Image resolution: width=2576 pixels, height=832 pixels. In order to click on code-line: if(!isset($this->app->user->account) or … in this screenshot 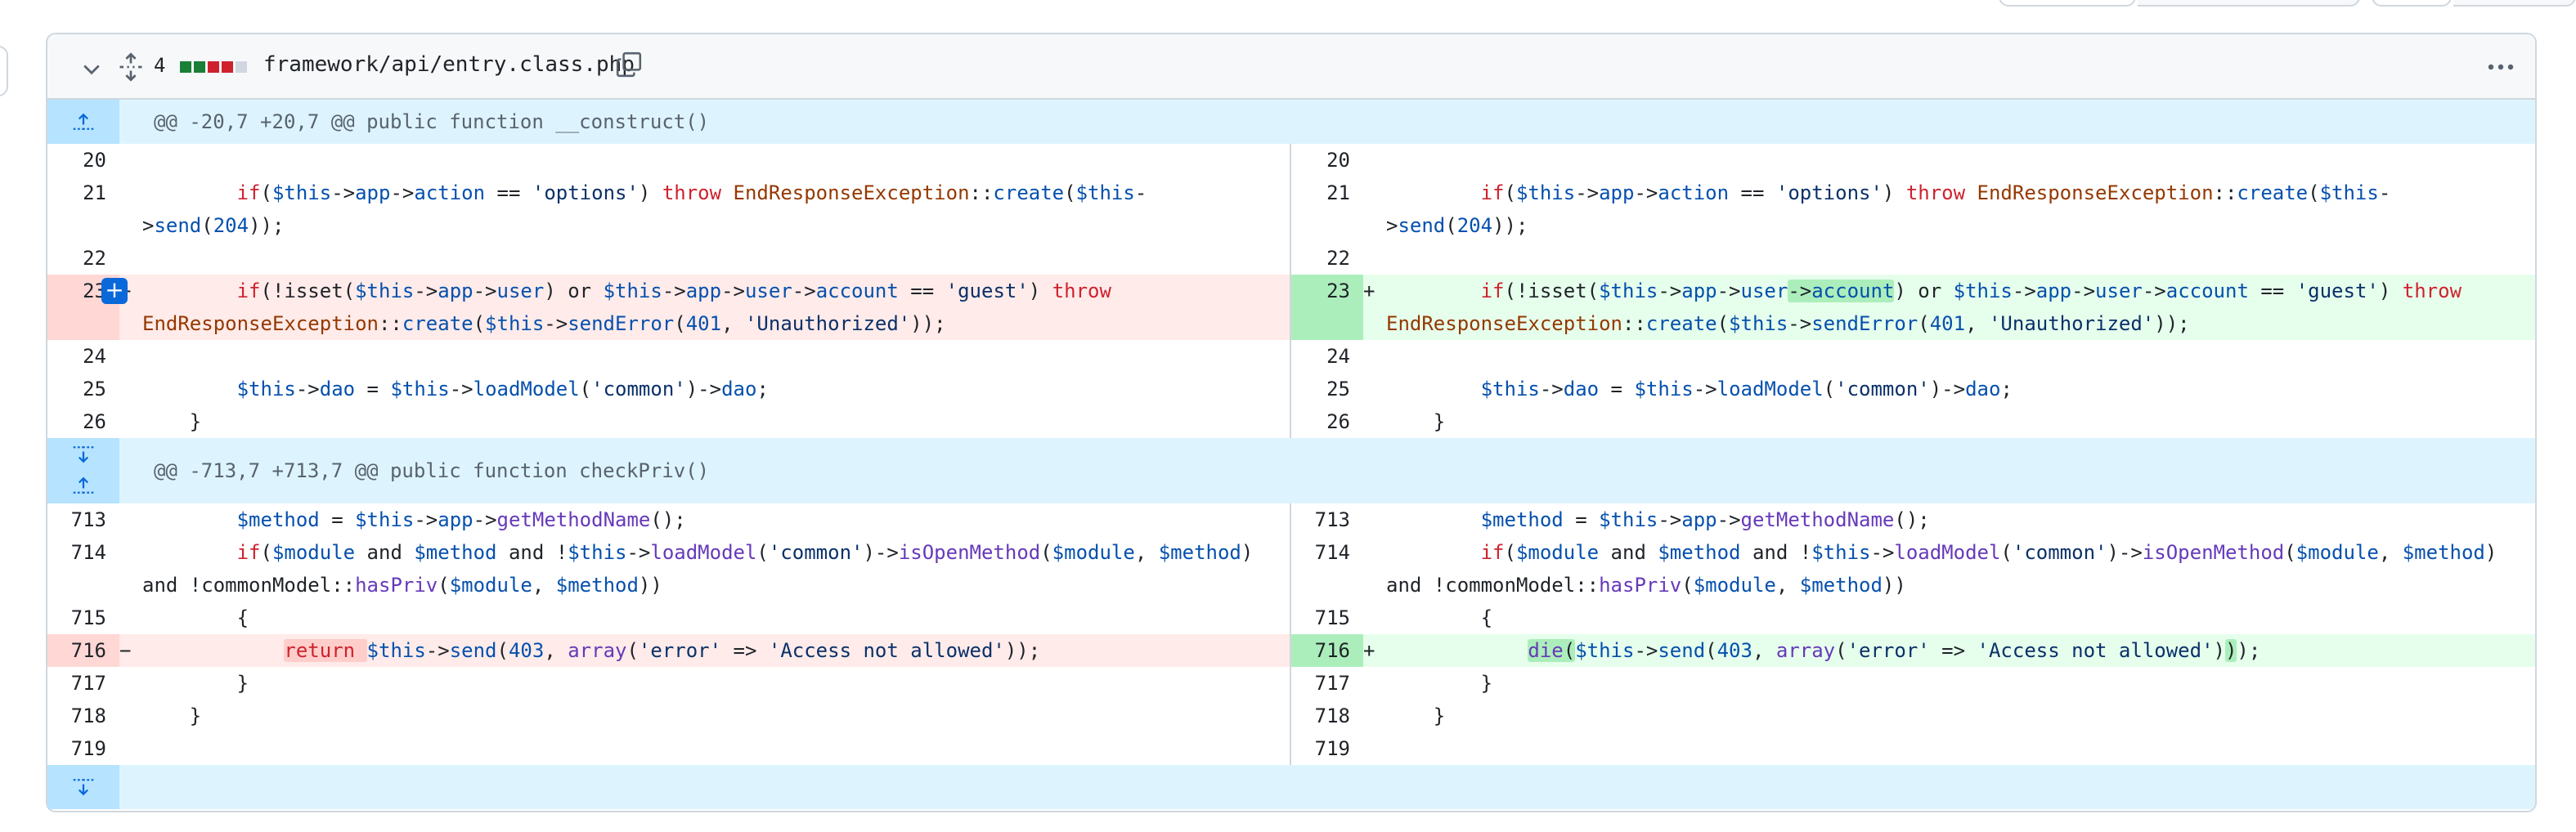, I will do `click(1924, 307)`.